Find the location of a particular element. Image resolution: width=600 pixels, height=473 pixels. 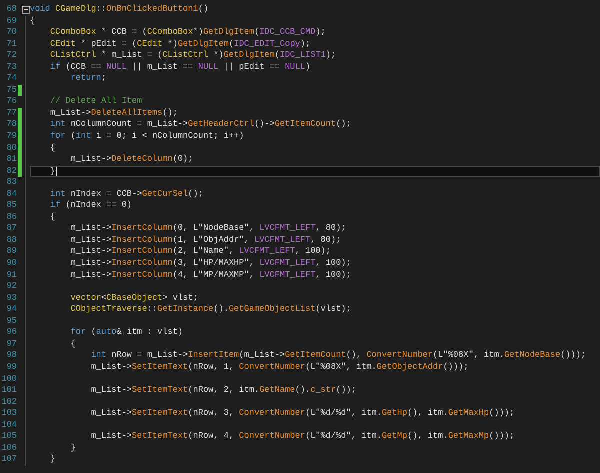

line-number: 69 is located at coordinates (11, 22).